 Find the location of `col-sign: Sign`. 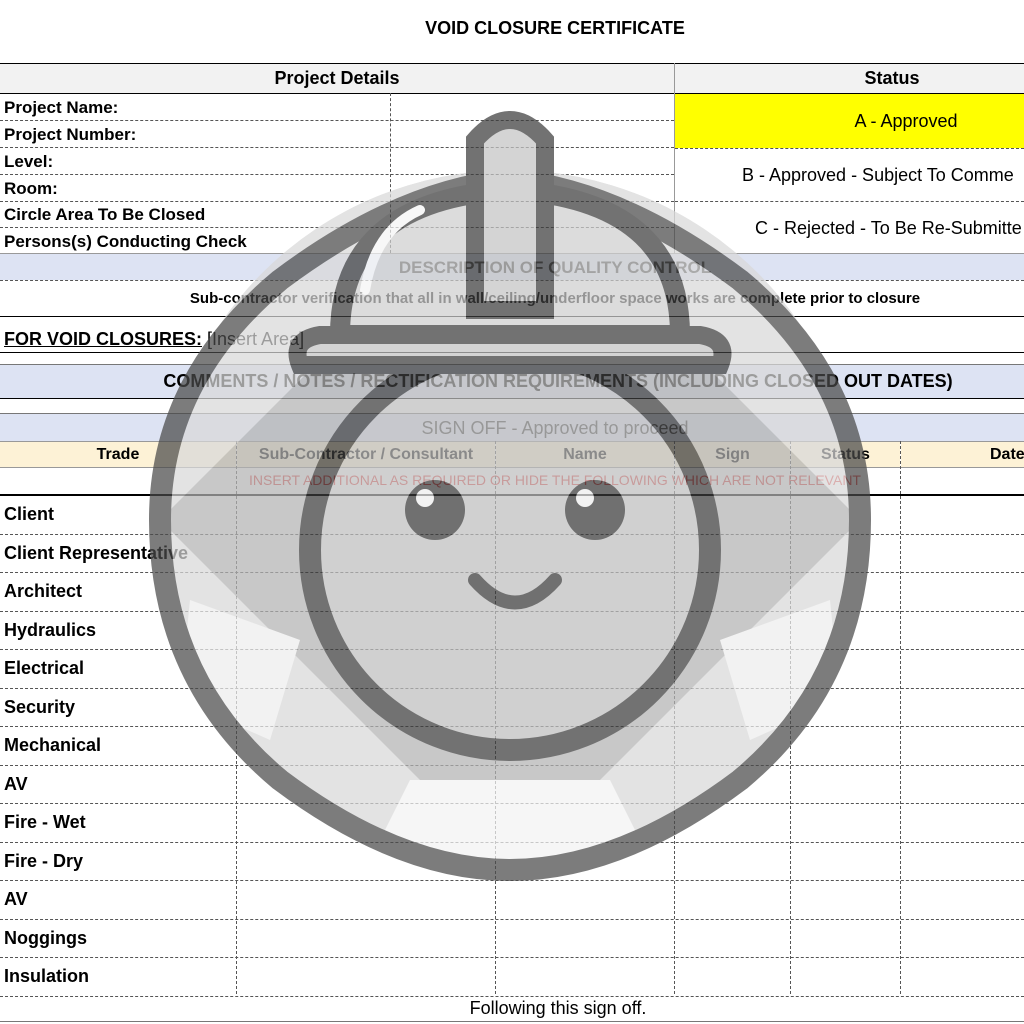

col-sign: Sign is located at coordinates (732, 454).